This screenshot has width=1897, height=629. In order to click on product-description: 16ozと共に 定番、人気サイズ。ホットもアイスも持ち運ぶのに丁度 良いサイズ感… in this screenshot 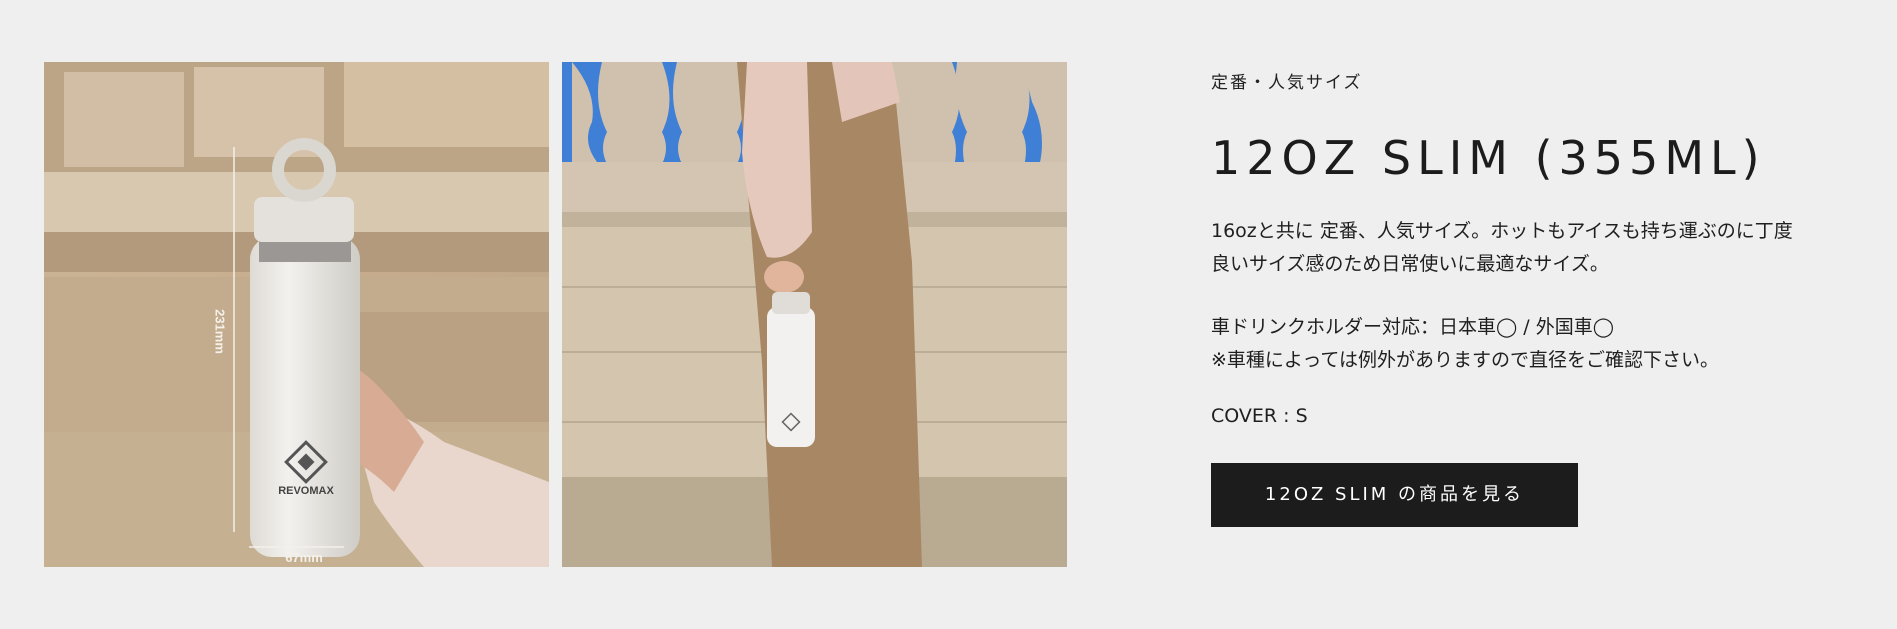, I will do `click(1541, 296)`.